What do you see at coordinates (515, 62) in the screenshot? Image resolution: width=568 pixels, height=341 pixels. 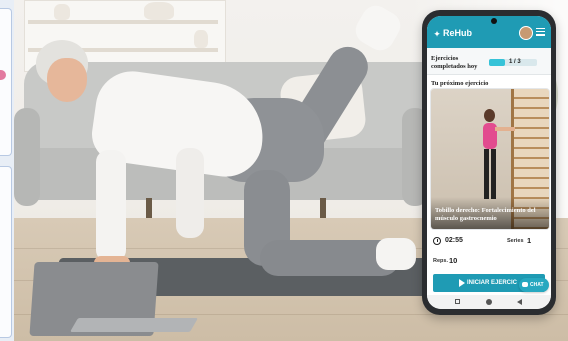 I see `progress-count: 1 / 3` at bounding box center [515, 62].